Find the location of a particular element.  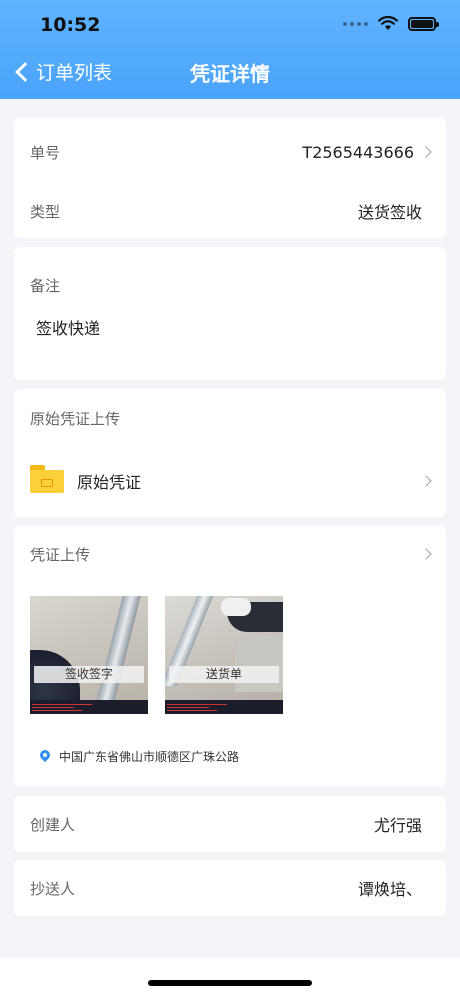

order-no-row: 单号 T2565443666 is located at coordinates (230, 152).